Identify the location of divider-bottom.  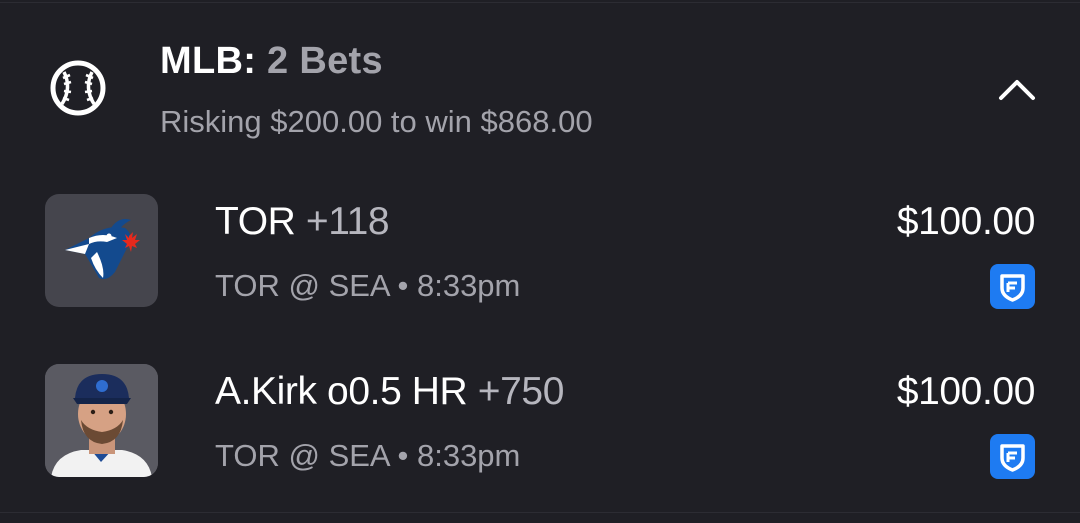
(540, 512).